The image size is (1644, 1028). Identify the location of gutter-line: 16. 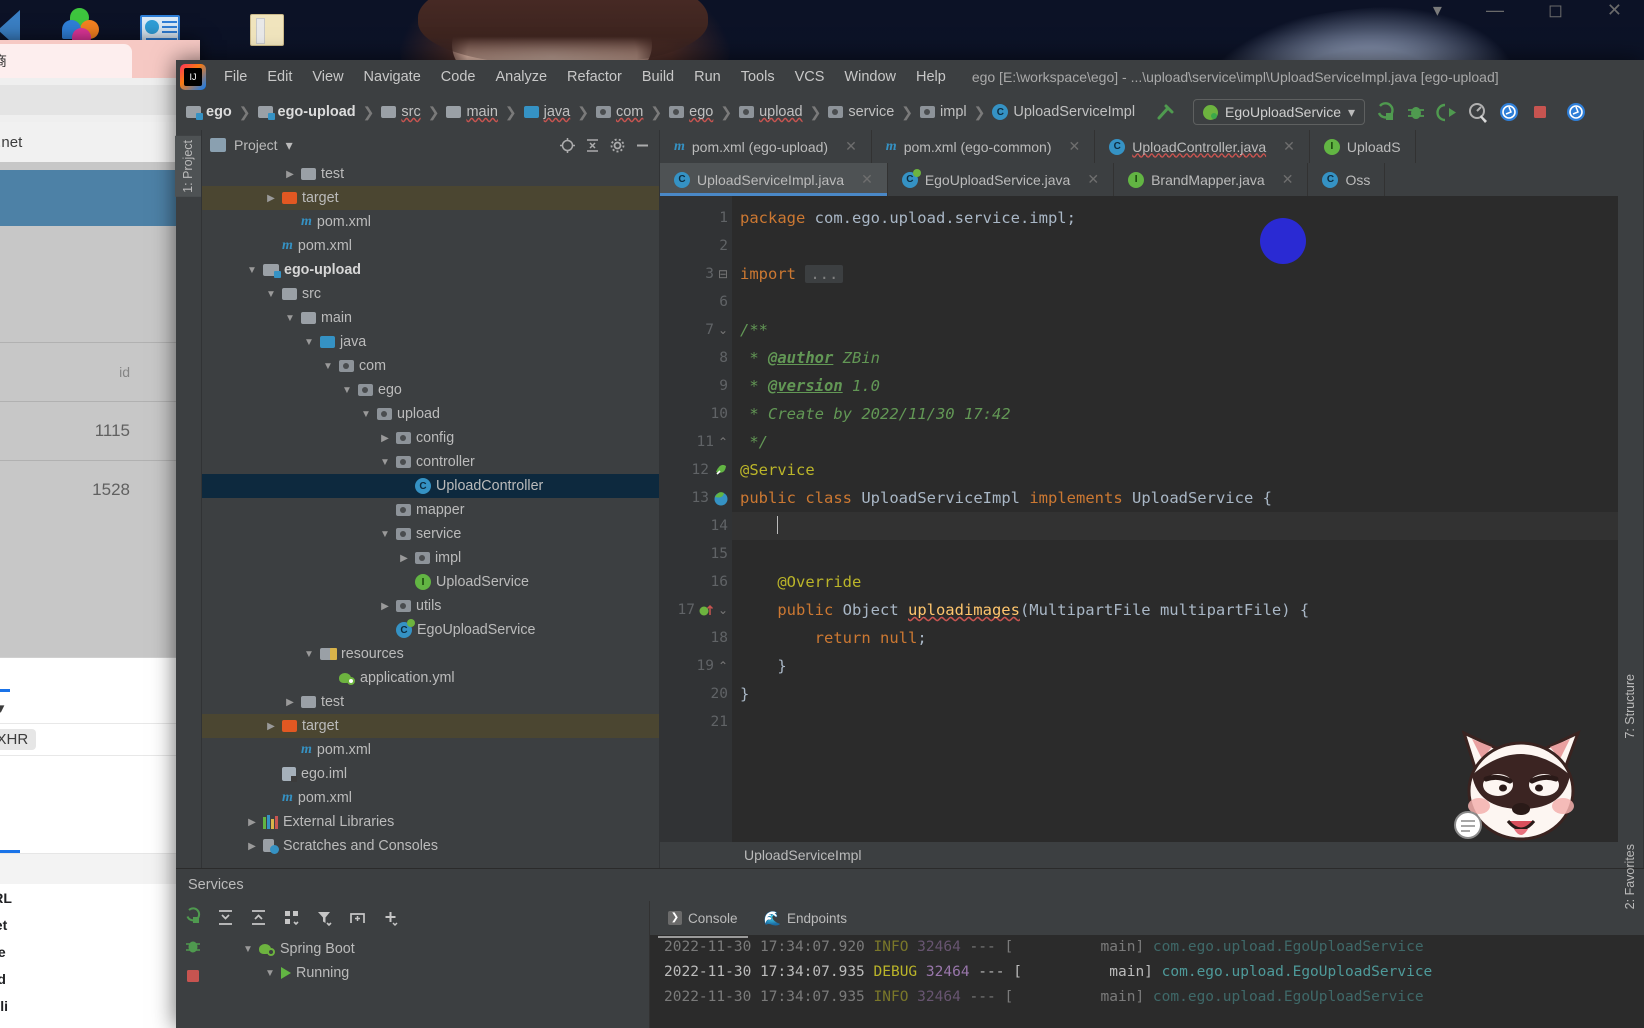
(696, 582).